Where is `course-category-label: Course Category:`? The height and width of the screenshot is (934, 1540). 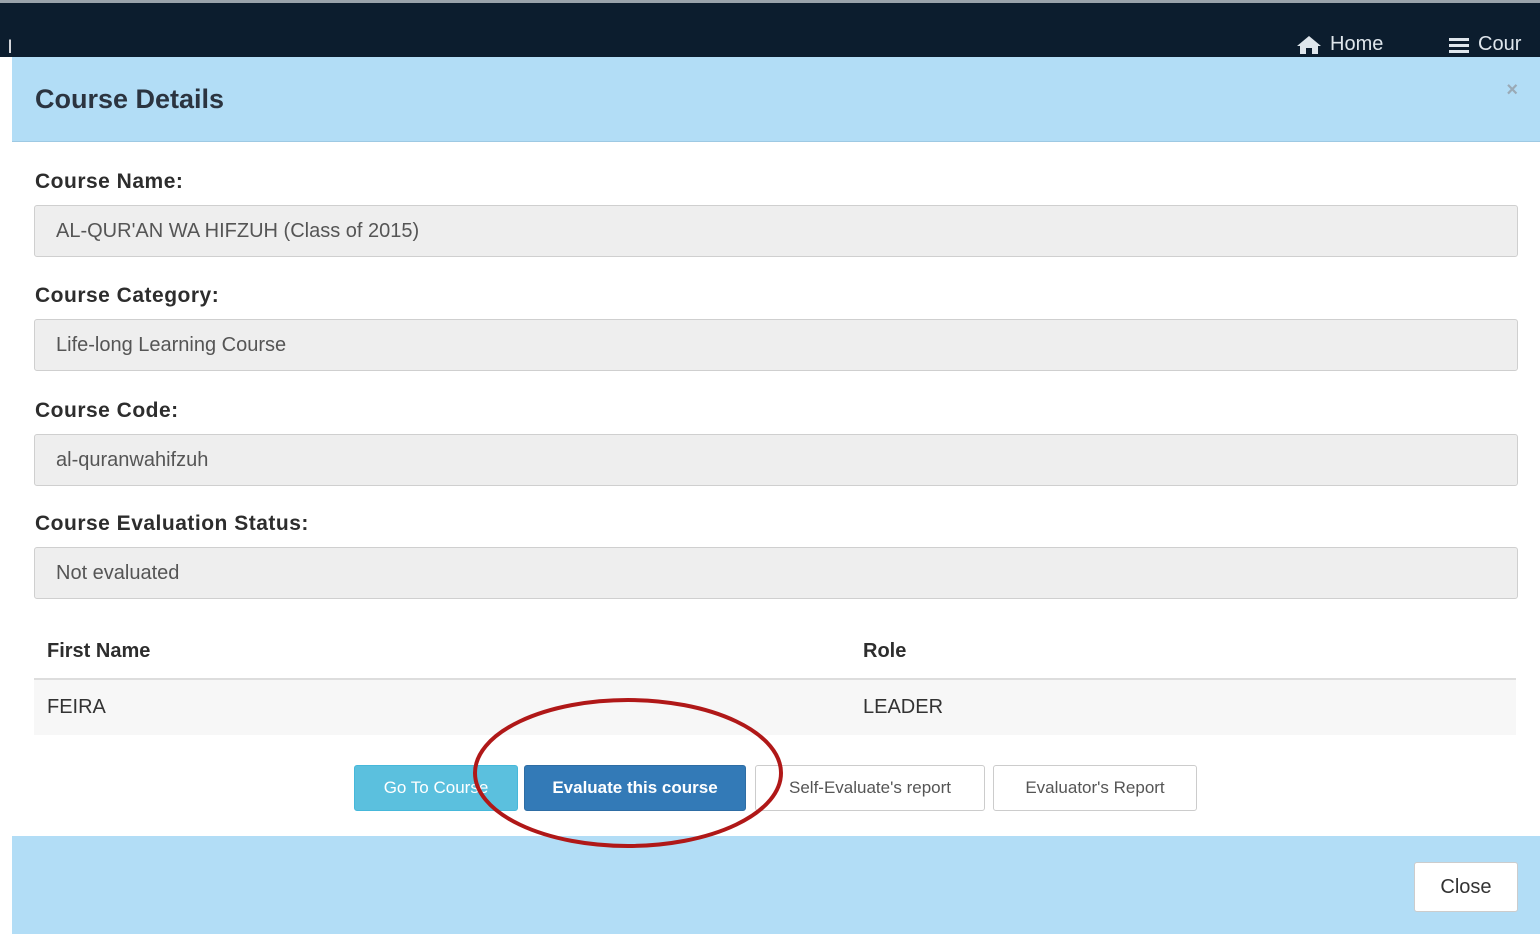
course-category-label: Course Category: is located at coordinates (127, 295).